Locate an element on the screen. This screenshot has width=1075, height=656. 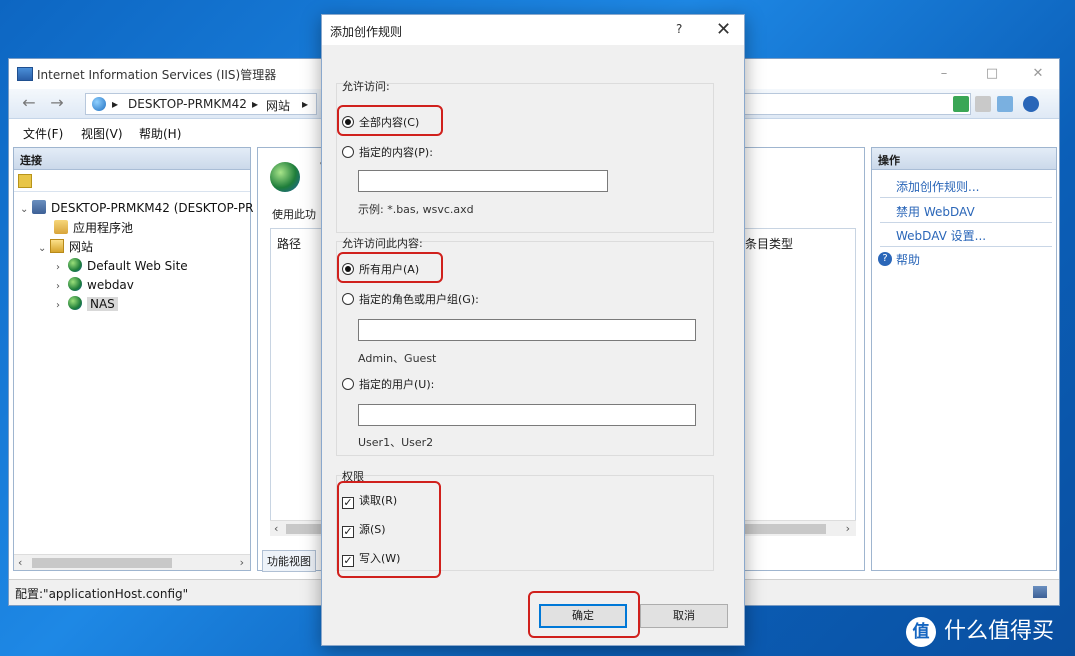
tree-site-webdav: › webdav is located at coordinates (95, 284).